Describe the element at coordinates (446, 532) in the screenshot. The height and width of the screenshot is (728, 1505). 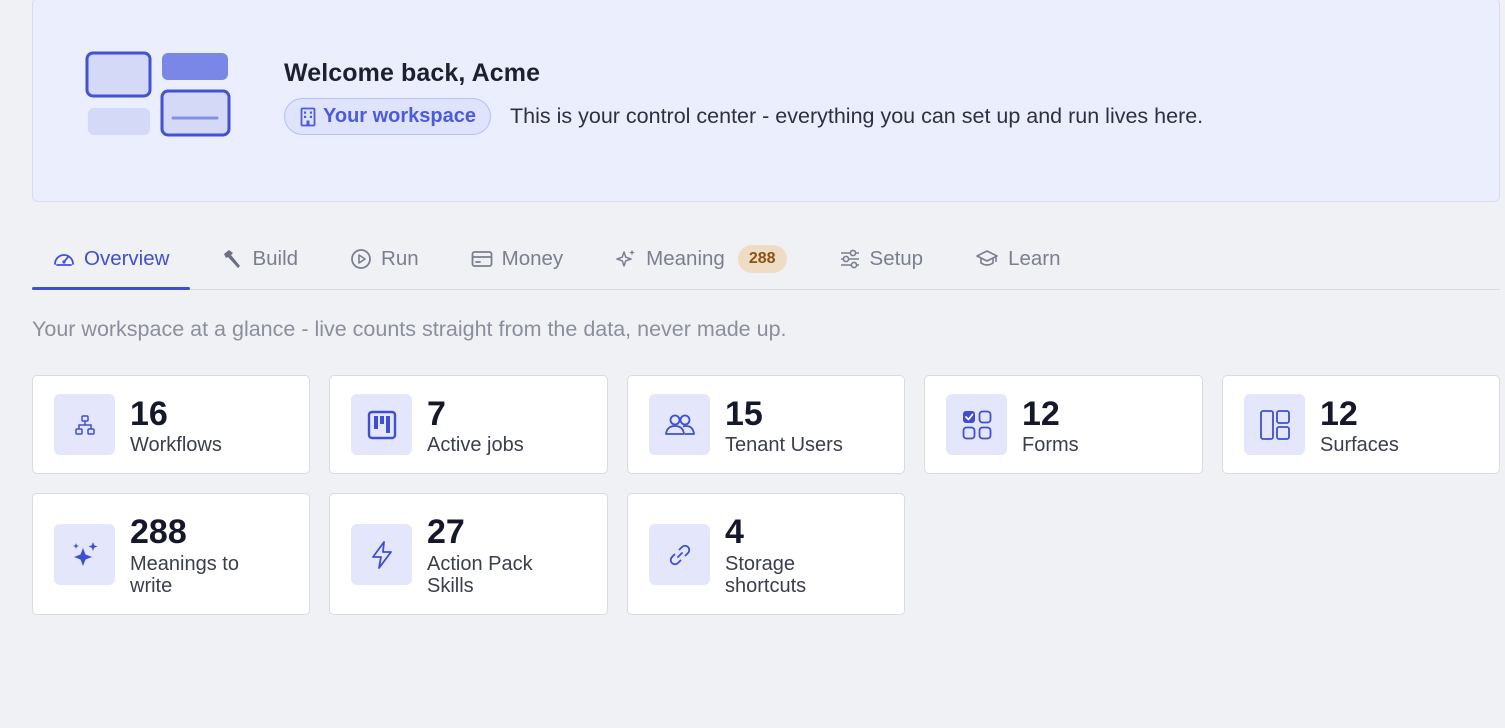
I see `stat-value: 27` at that location.